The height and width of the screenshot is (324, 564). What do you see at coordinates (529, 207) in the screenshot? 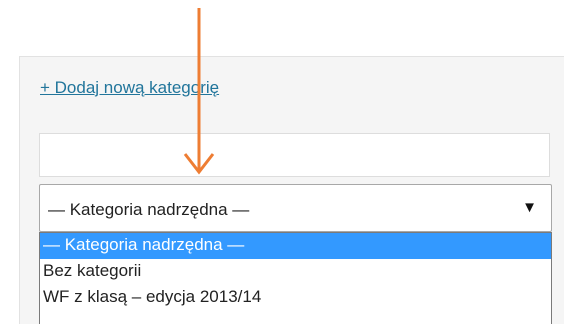
I see `dropdown-arrow-icon: ▼` at bounding box center [529, 207].